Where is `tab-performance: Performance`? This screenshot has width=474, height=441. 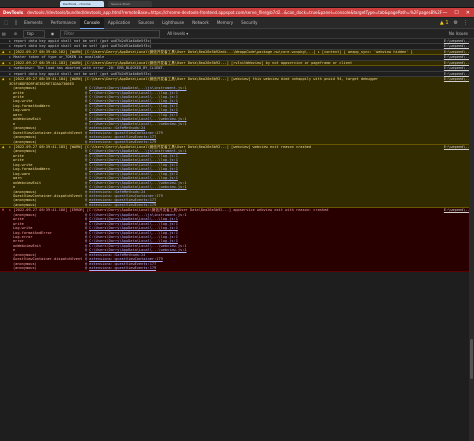
tab-performance: Performance is located at coordinates (63, 23).